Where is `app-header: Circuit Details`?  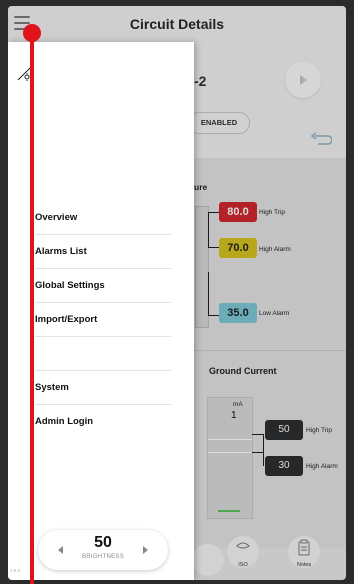 app-header: Circuit Details is located at coordinates (177, 24).